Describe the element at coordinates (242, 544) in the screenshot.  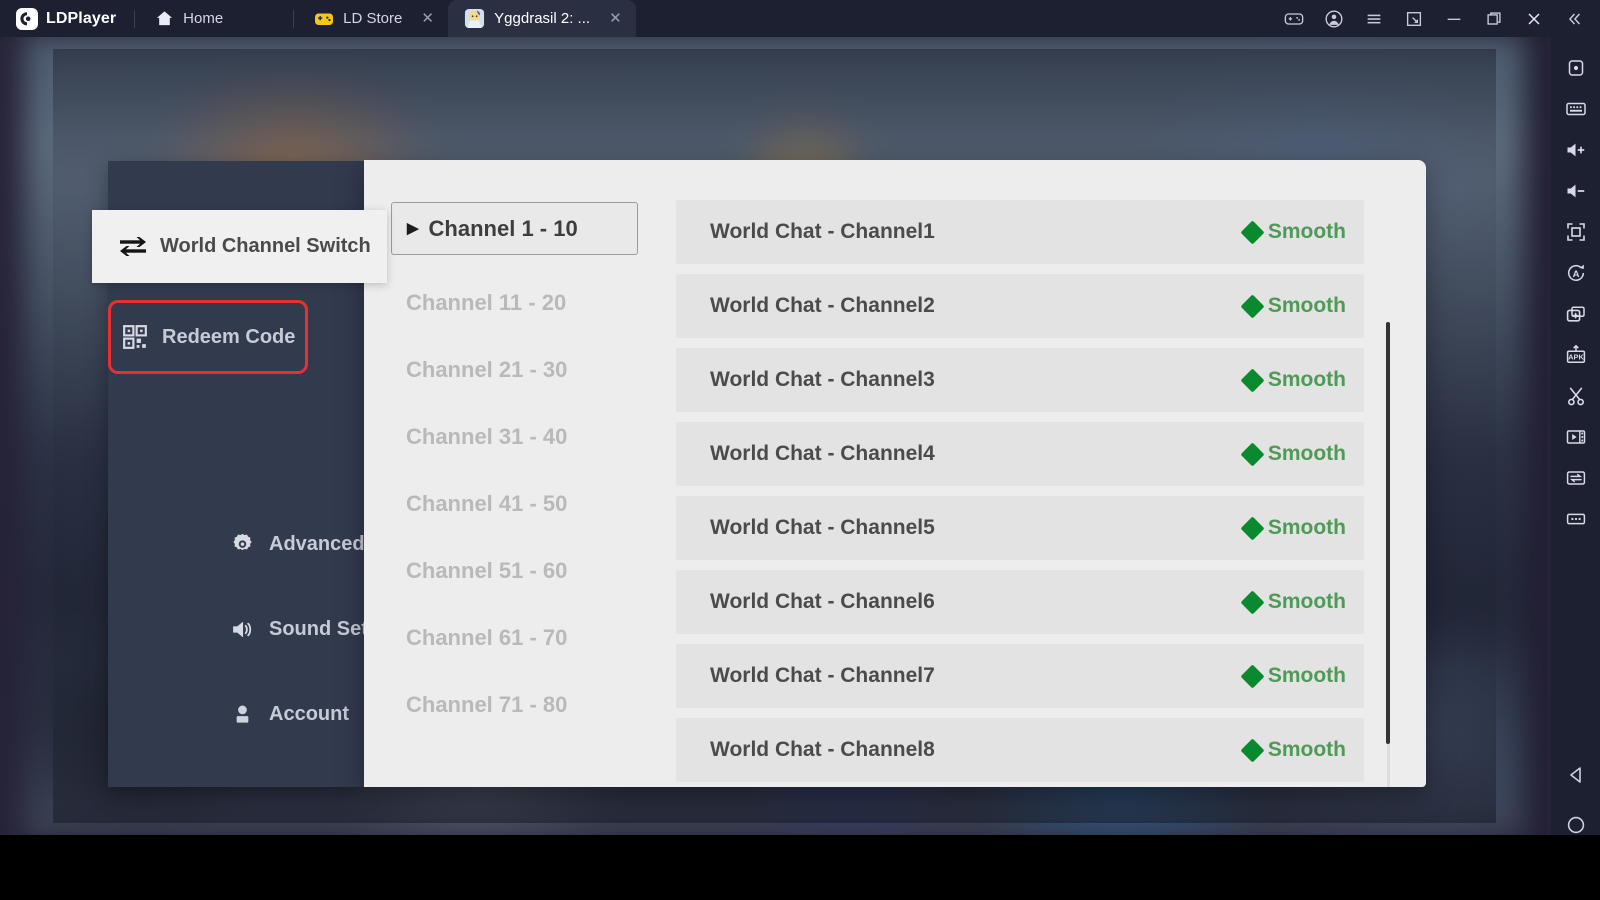
I see `gear-icon` at that location.